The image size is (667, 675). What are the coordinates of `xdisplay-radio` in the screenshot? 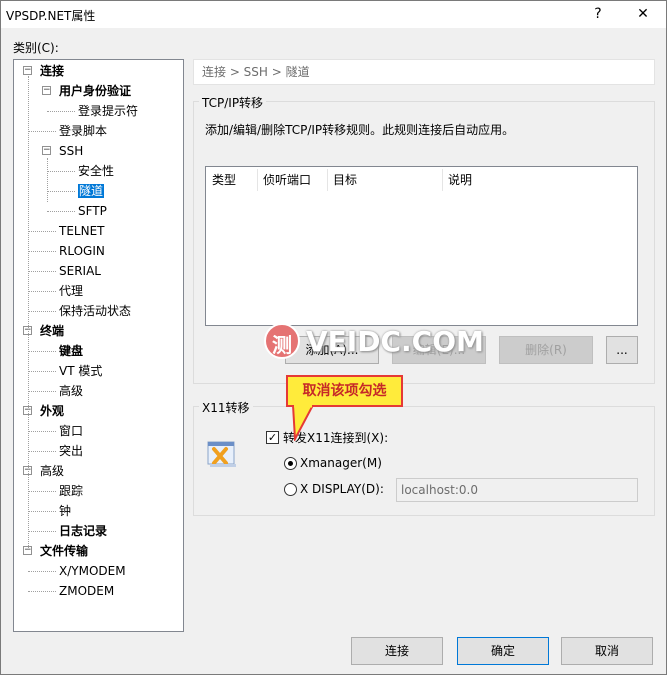 It's located at (290, 489).